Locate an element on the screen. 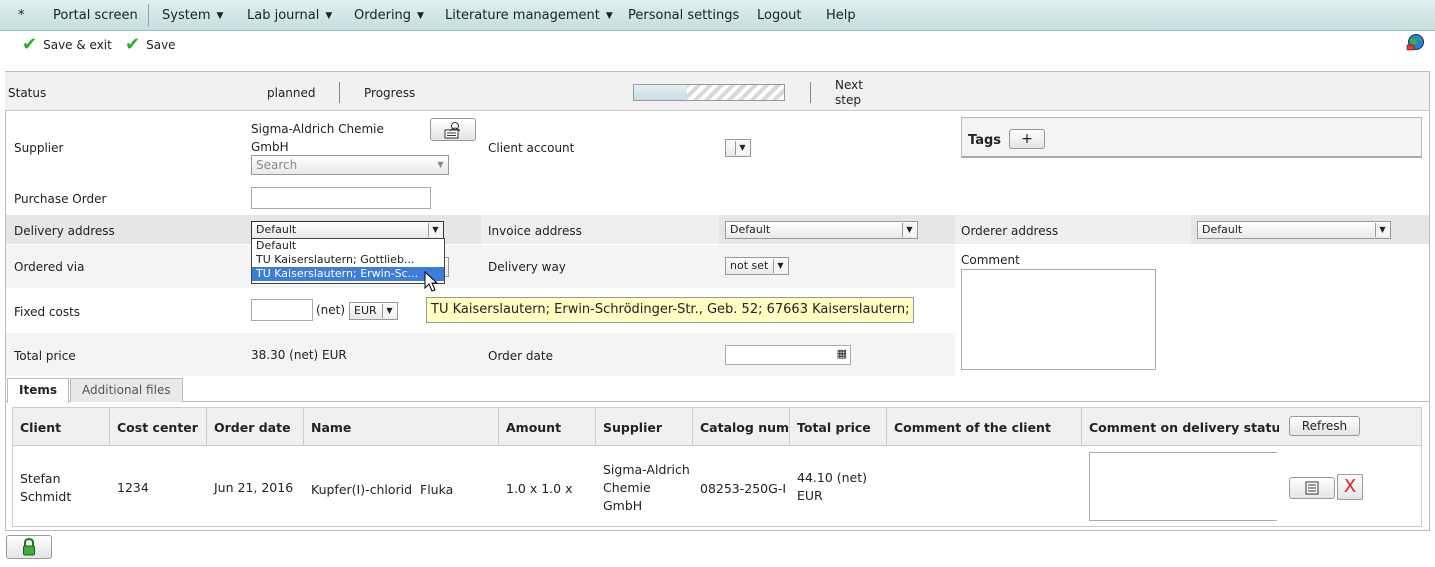 The height and width of the screenshot is (567, 1435). checkmark-icon: ✔ is located at coordinates (30, 44).